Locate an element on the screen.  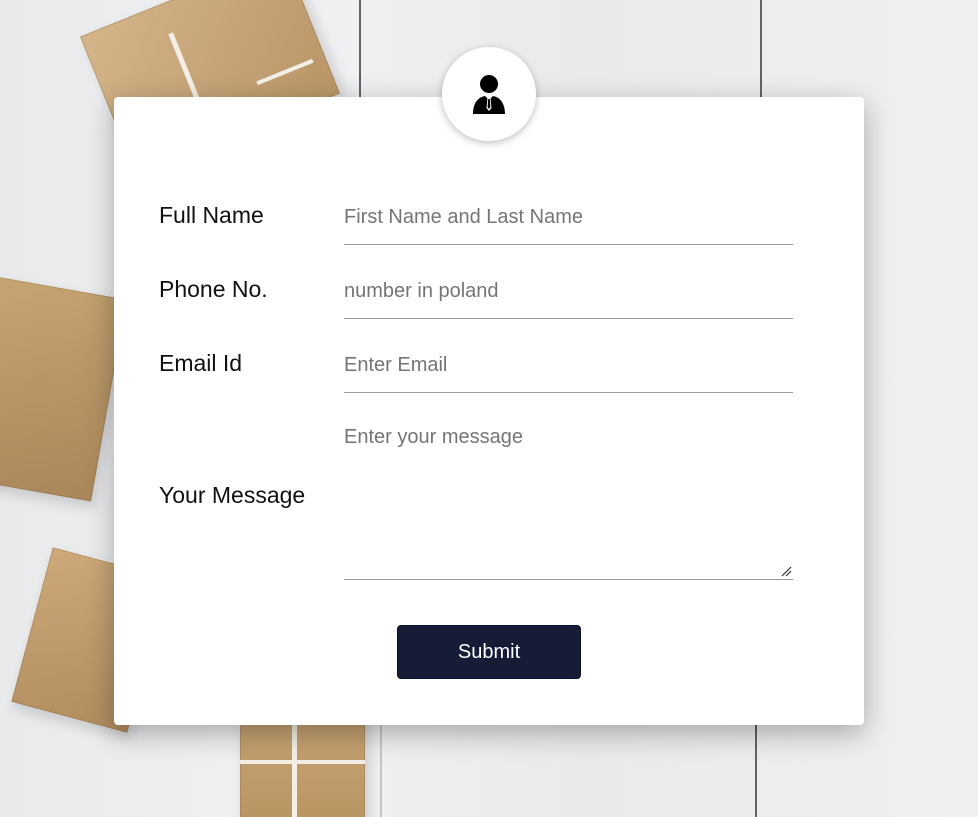
message-label: Your Message is located at coordinates (232, 495).